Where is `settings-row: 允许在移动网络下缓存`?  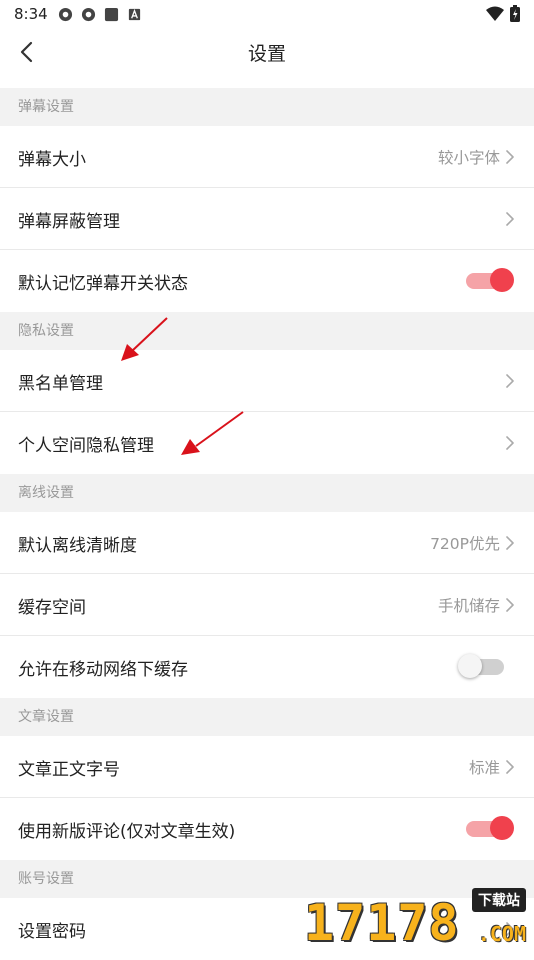
settings-row: 允许在移动网络下缓存 is located at coordinates (267, 667).